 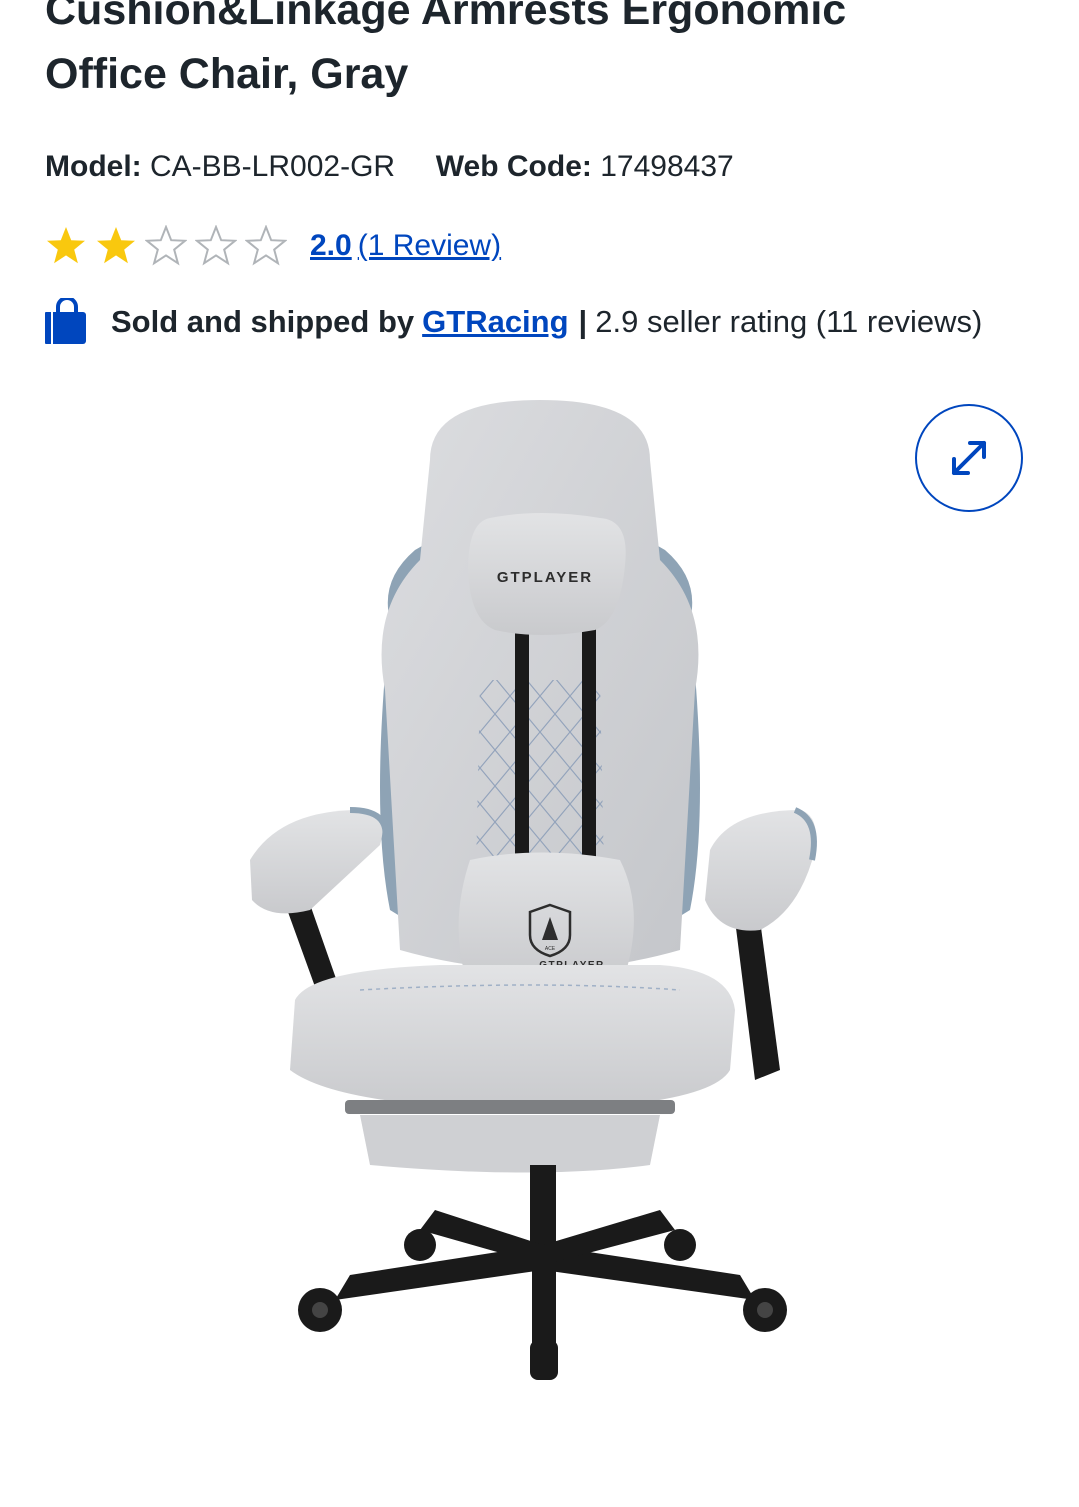 What do you see at coordinates (667, 166) in the screenshot?
I see `webcode-value: 17498437` at bounding box center [667, 166].